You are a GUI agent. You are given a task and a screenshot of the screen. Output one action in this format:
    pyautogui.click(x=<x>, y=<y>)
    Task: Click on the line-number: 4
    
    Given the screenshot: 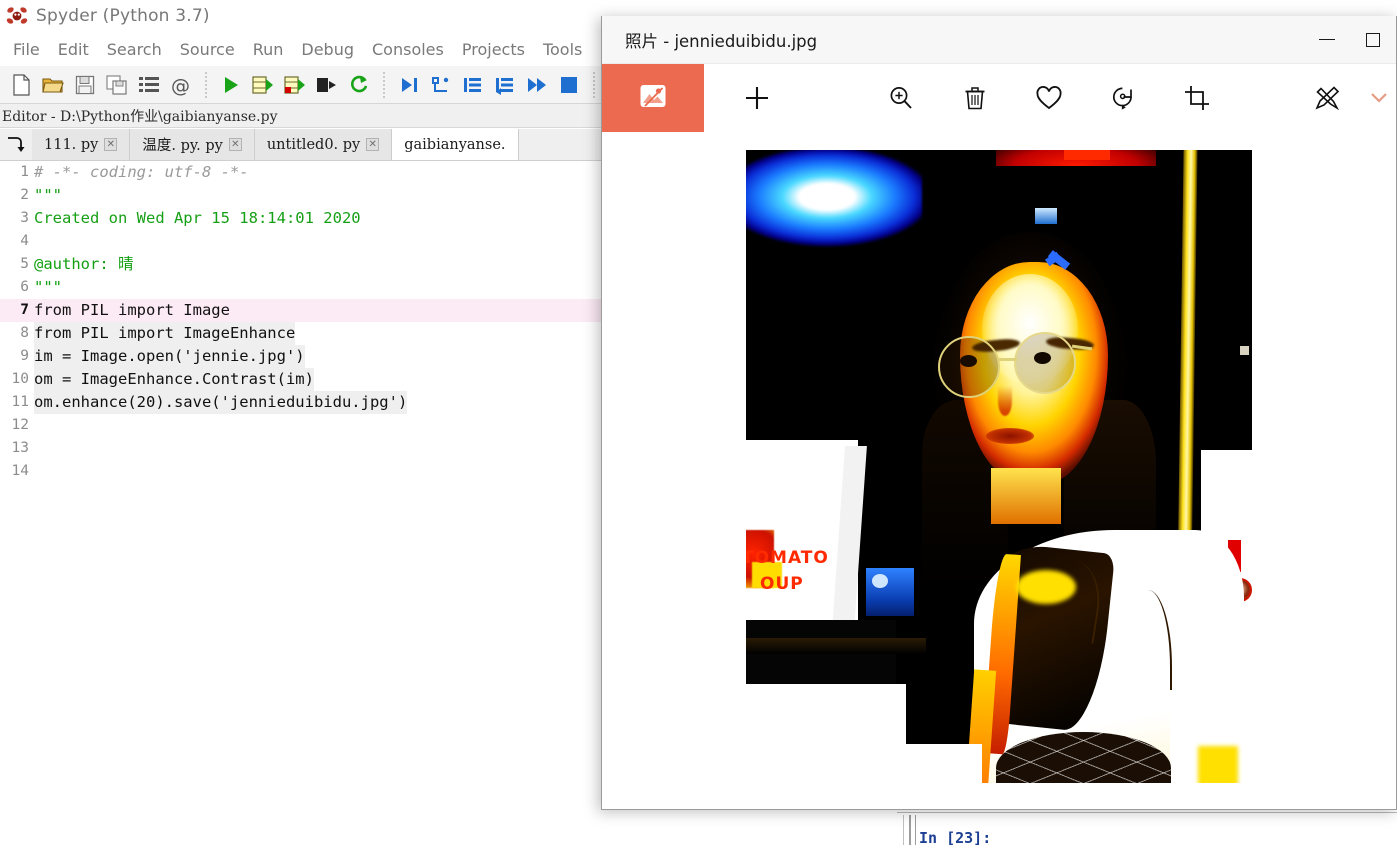 What is the action you would take?
    pyautogui.click(x=24, y=241)
    